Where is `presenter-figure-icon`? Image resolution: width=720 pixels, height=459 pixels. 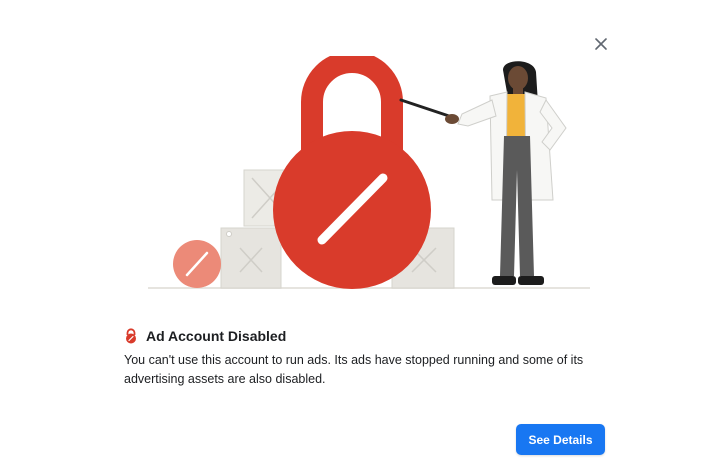 presenter-figure-icon is located at coordinates (506, 173).